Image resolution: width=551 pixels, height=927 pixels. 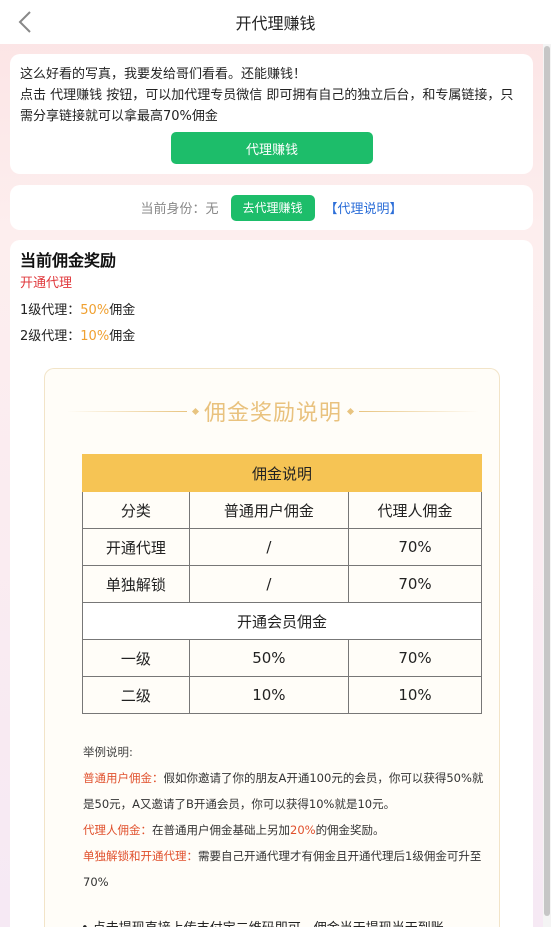 I want to click on scrollbar, so click(x=547, y=485).